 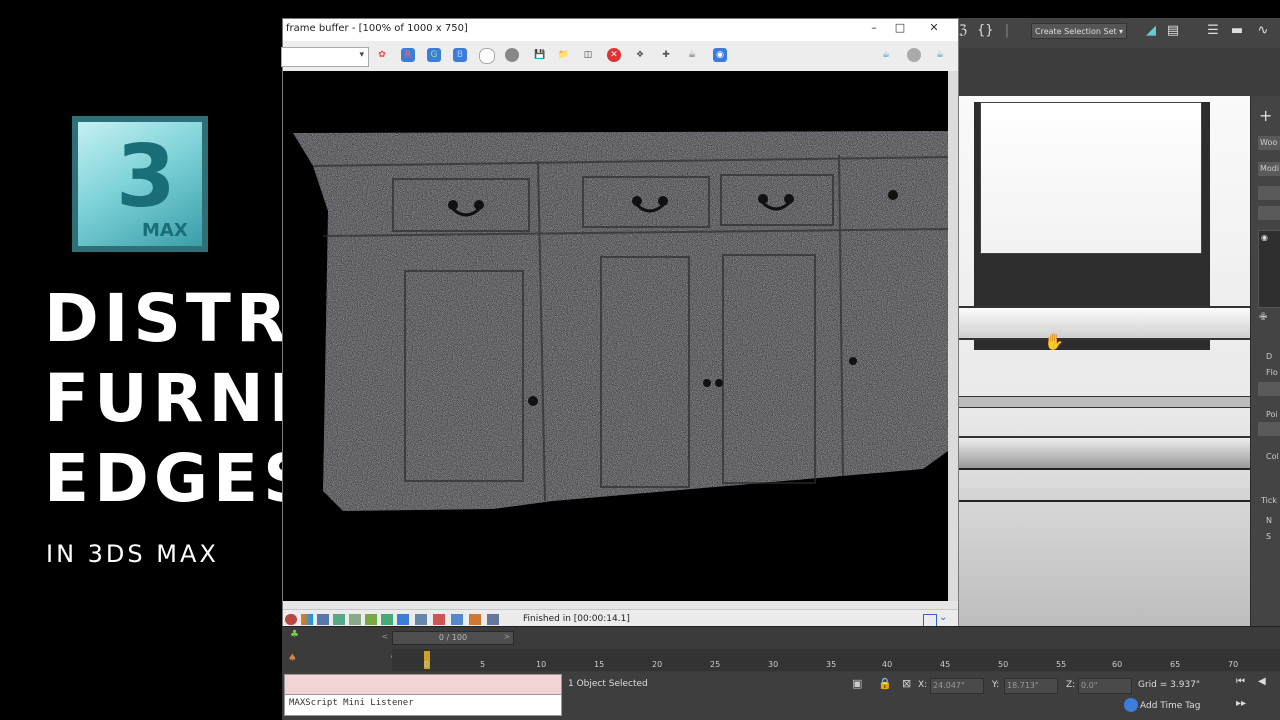 What do you see at coordinates (923, 685) in the screenshot?
I see `x-label: X:` at bounding box center [923, 685].